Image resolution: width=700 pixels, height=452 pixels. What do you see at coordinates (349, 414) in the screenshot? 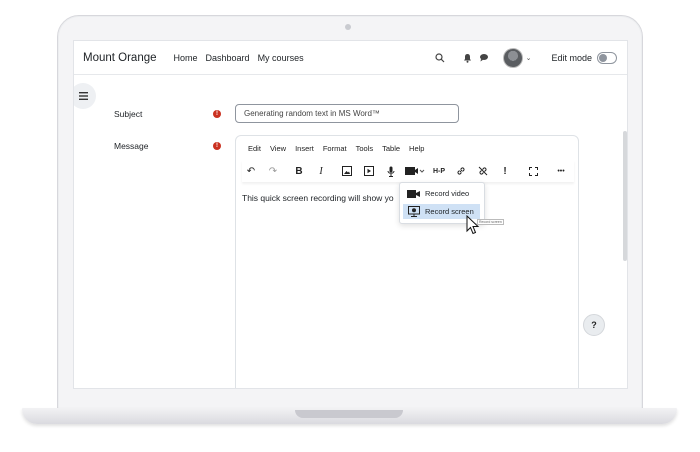
I see `laptop-notch` at bounding box center [349, 414].